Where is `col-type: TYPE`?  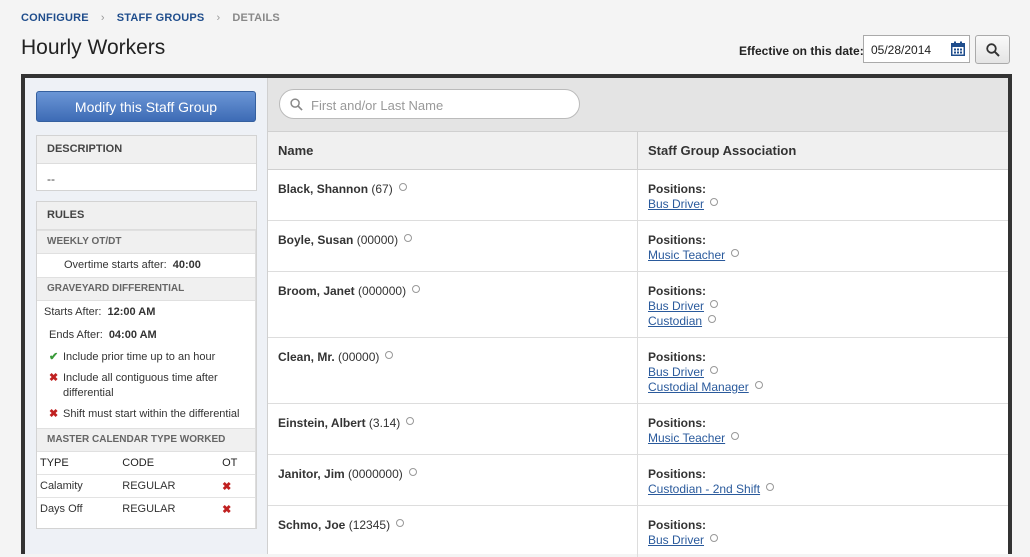
col-type: TYPE is located at coordinates (78, 463).